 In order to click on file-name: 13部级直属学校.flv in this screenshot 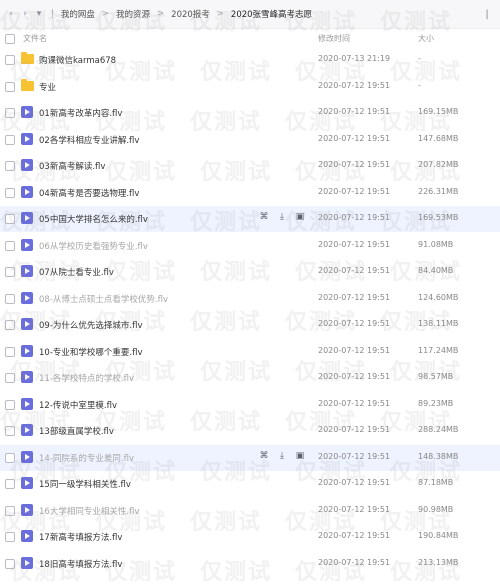, I will do `click(76, 431)`.